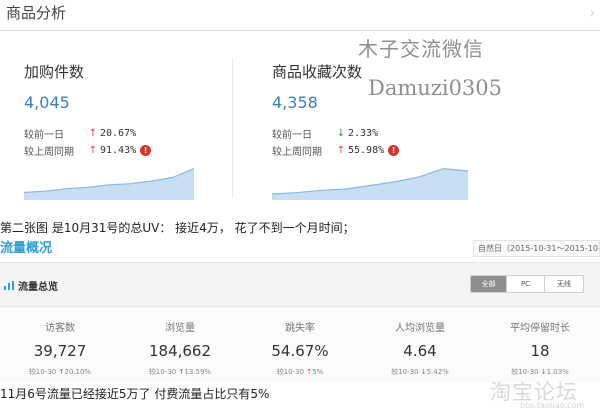 The height and width of the screenshot is (412, 600). What do you see at coordinates (421, 49) in the screenshot?
I see `watermark-text: 木子交流微信` at bounding box center [421, 49].